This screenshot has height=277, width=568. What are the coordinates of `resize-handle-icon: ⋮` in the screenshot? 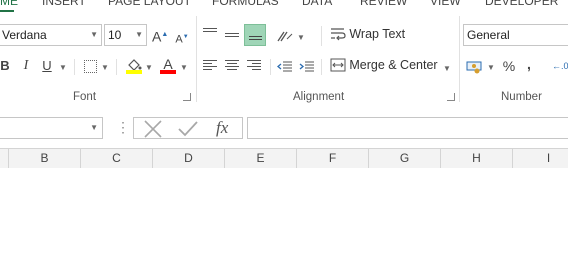 It's located at (123, 127).